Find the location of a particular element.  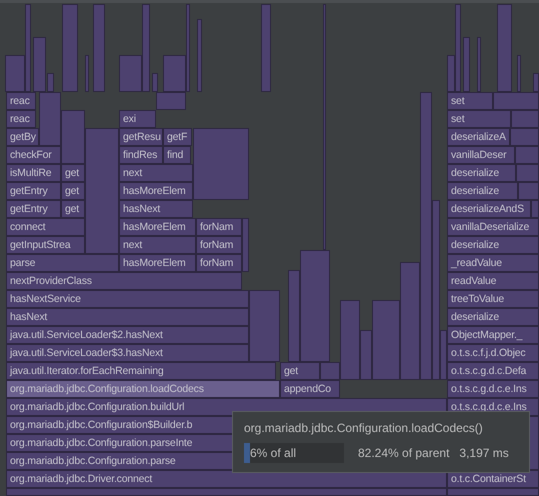

stack-frame: deserializeAndS is located at coordinates (489, 209).